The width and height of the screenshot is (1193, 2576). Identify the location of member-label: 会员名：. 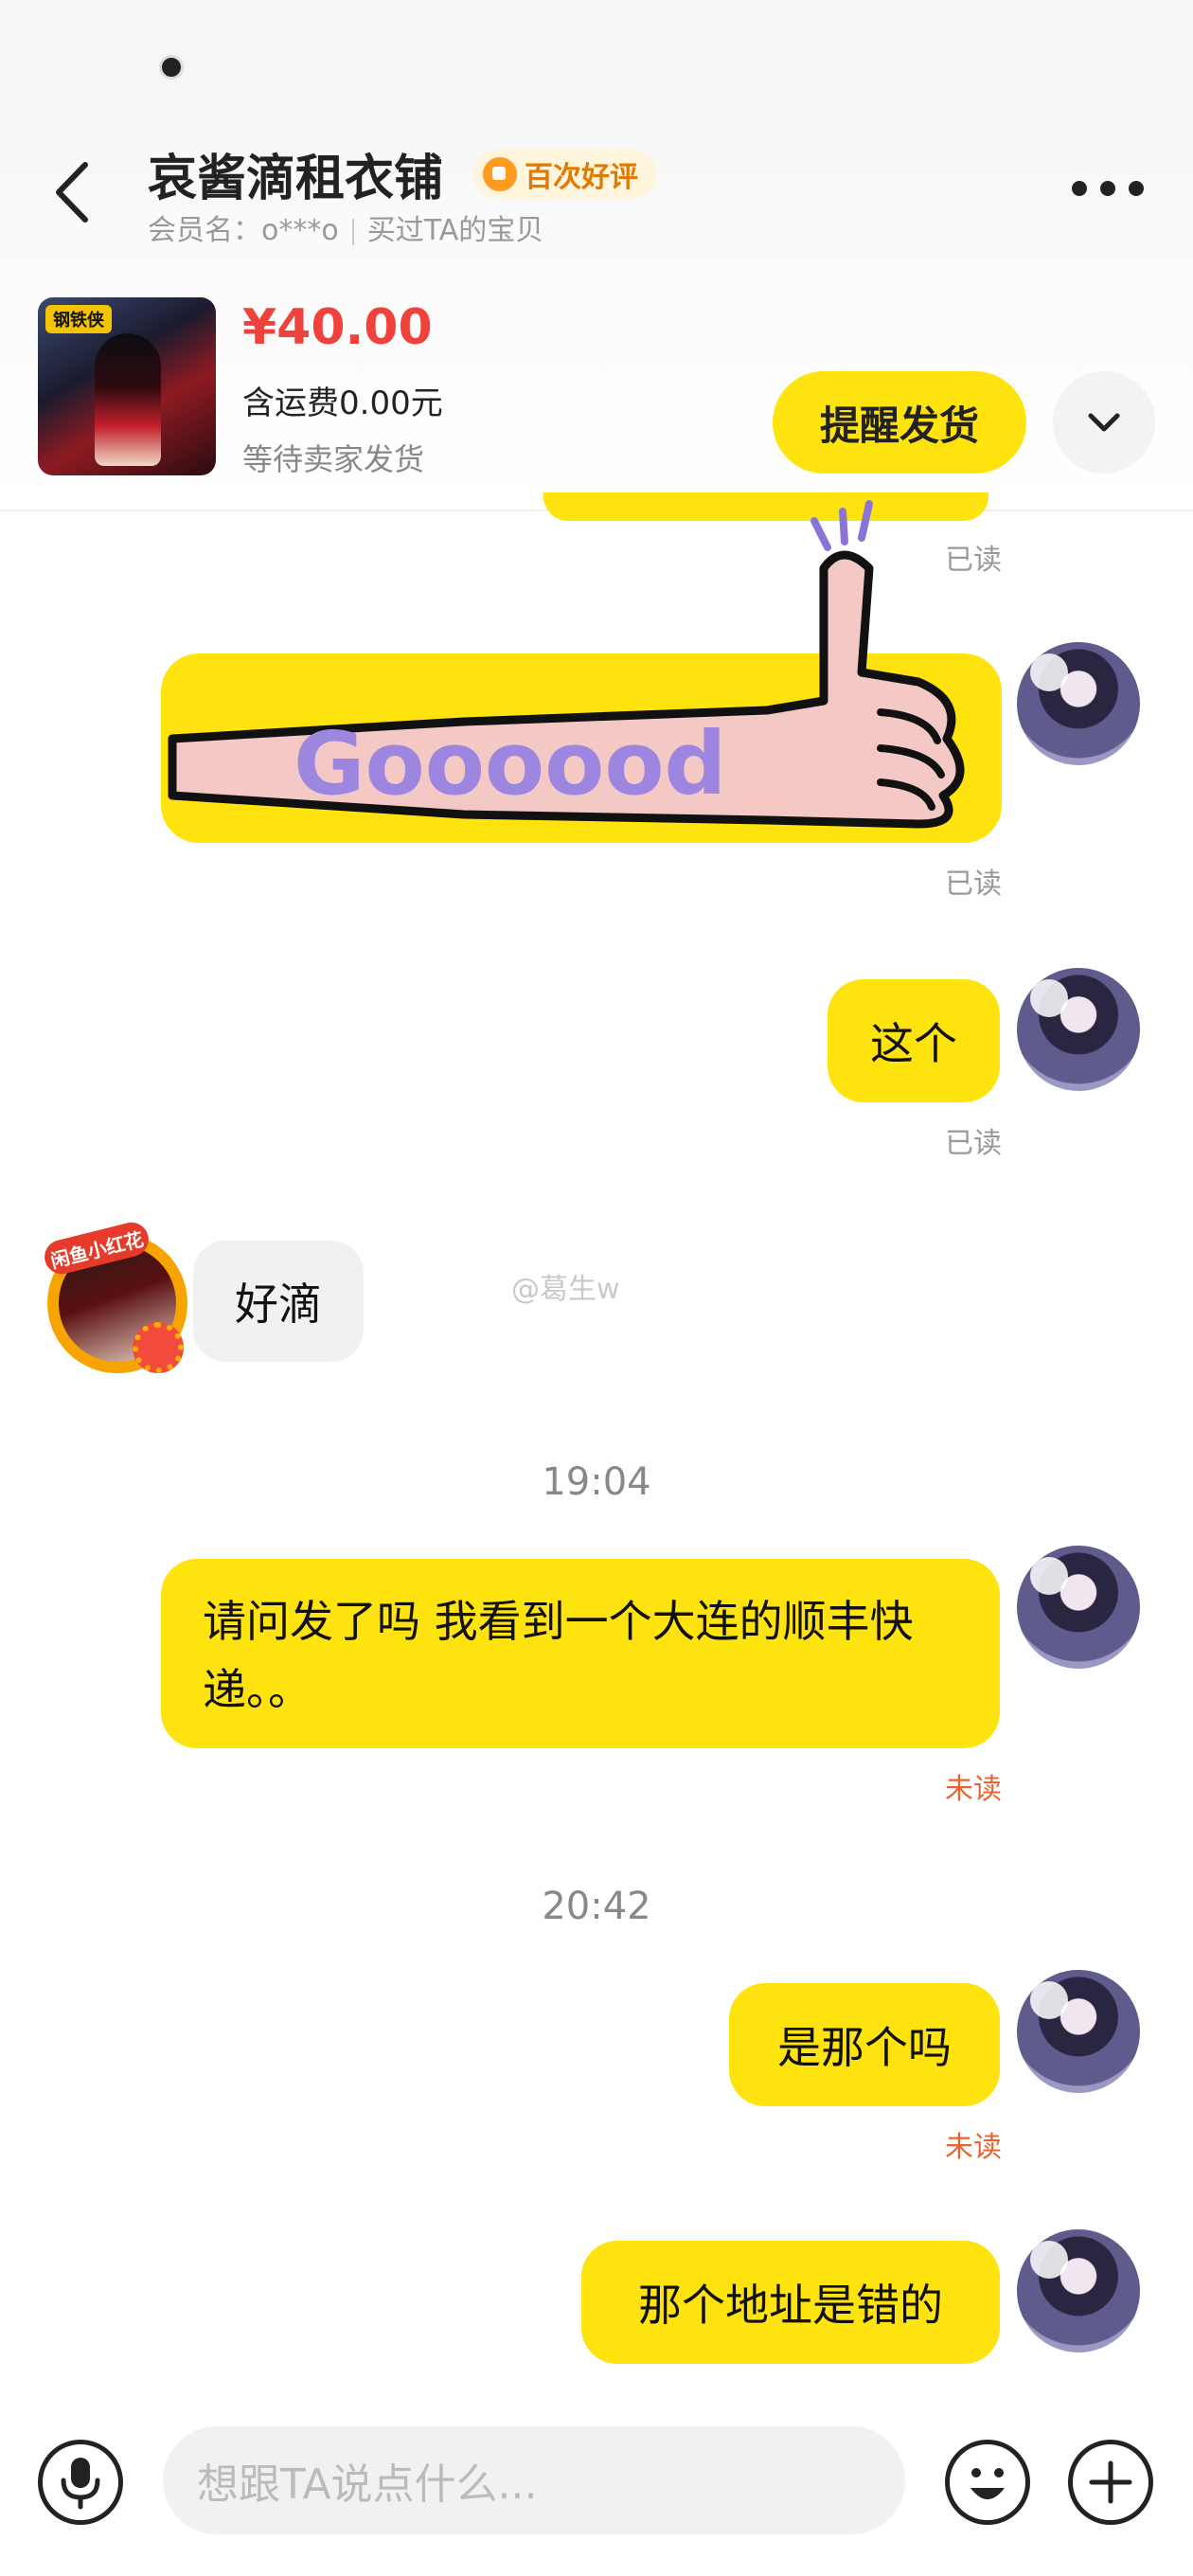
(204, 230).